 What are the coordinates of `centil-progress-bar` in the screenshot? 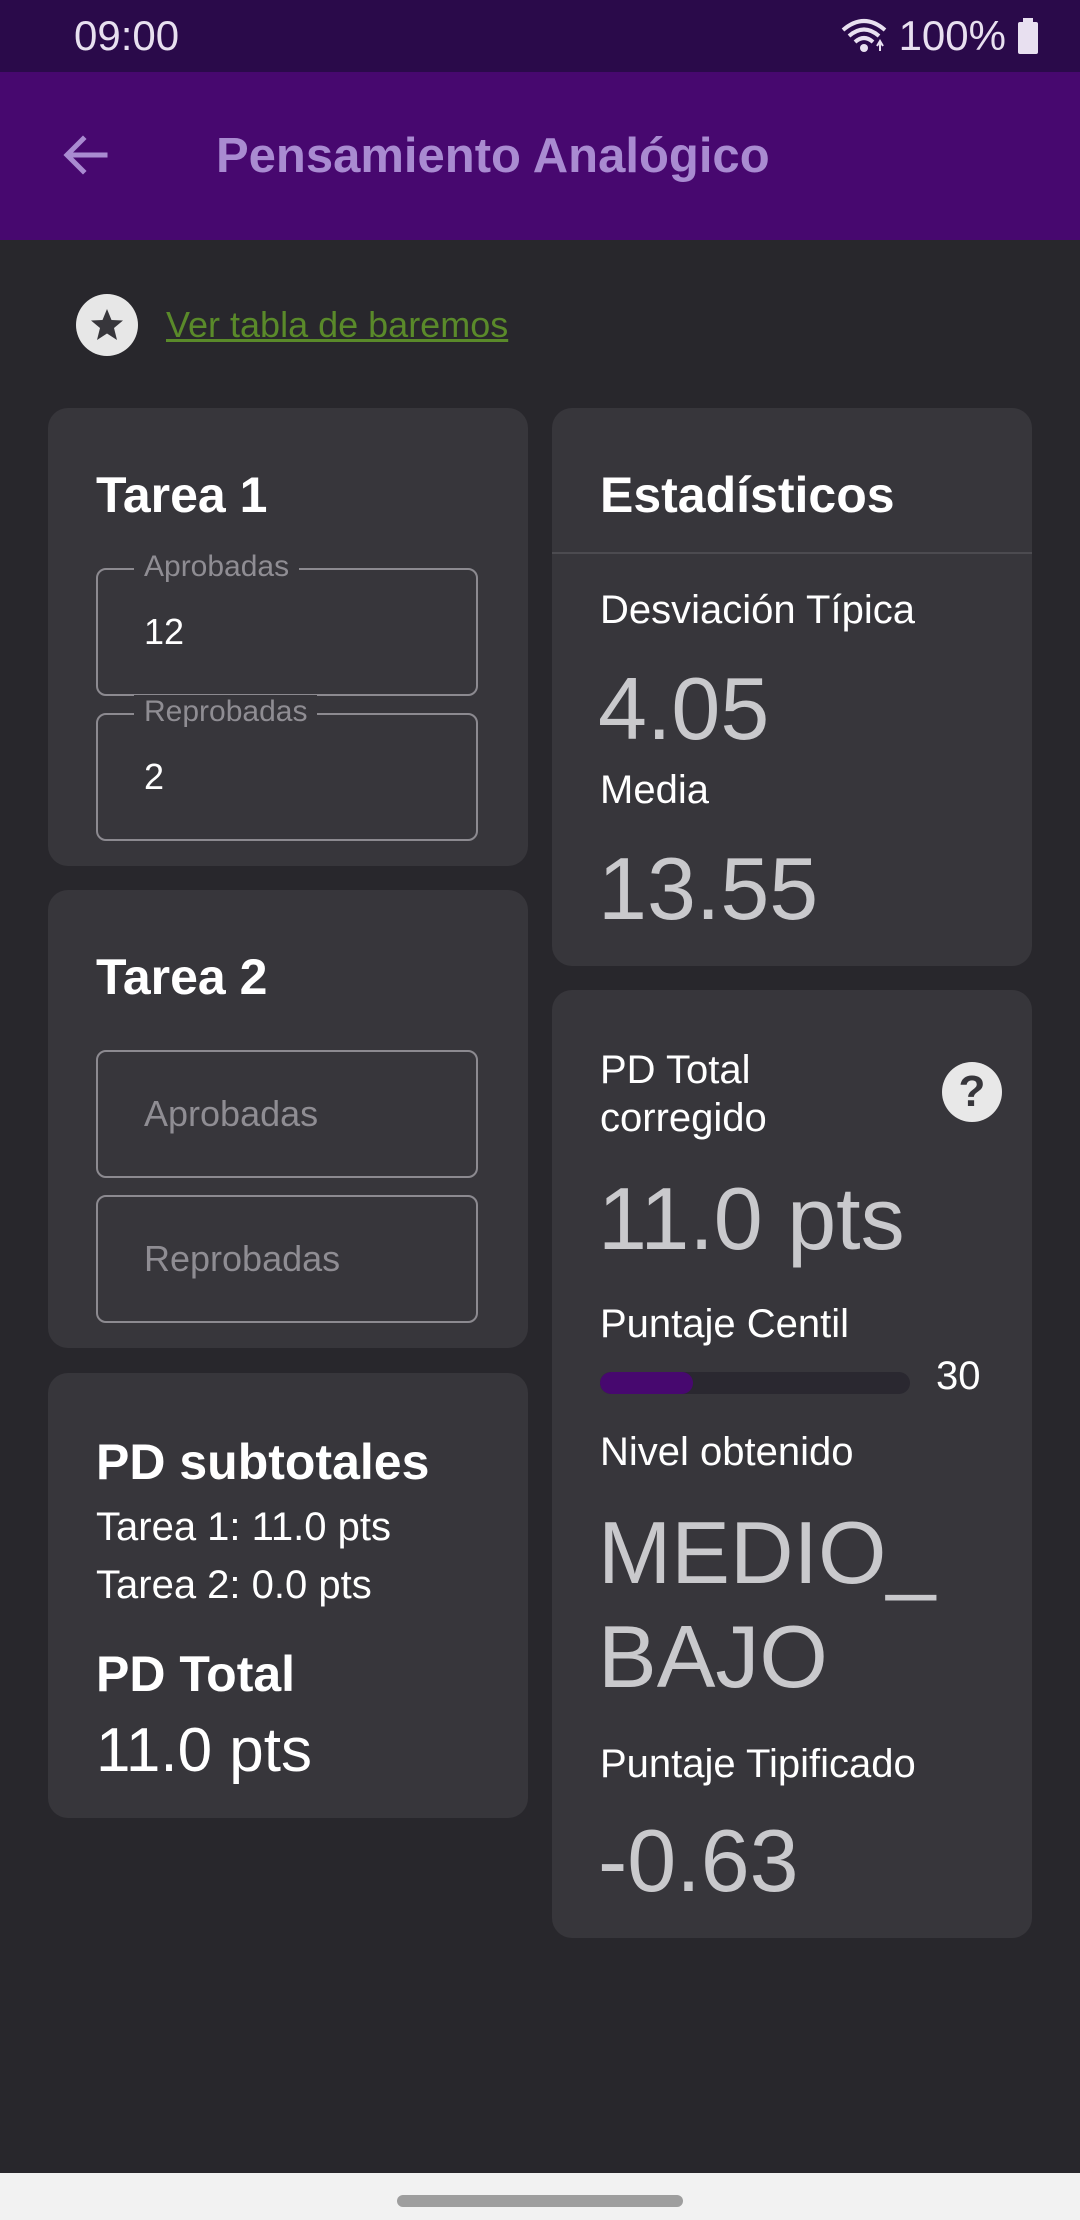 It's located at (755, 1383).